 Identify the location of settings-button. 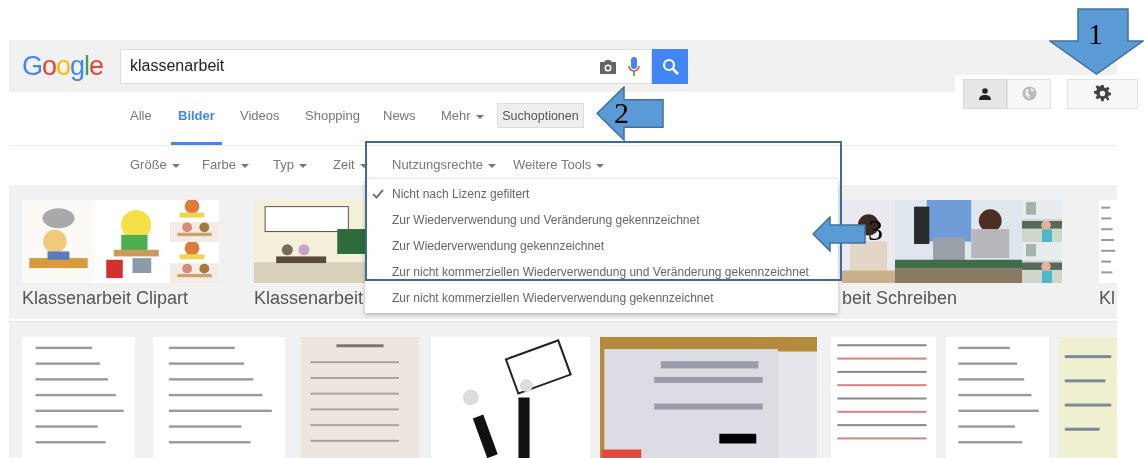
(1102, 93).